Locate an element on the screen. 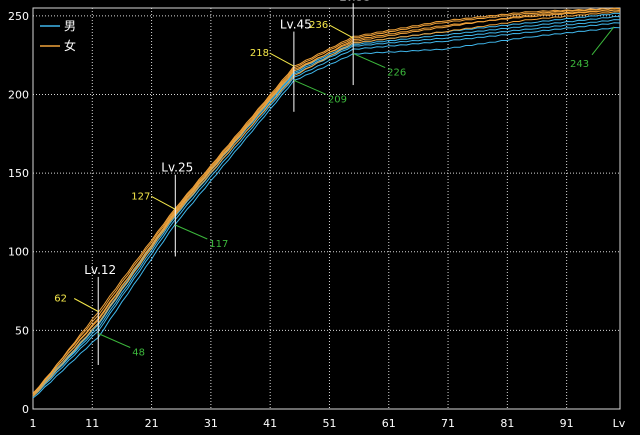 This screenshot has height=435, width=640. x-tick-label: 41 is located at coordinates (270, 423).